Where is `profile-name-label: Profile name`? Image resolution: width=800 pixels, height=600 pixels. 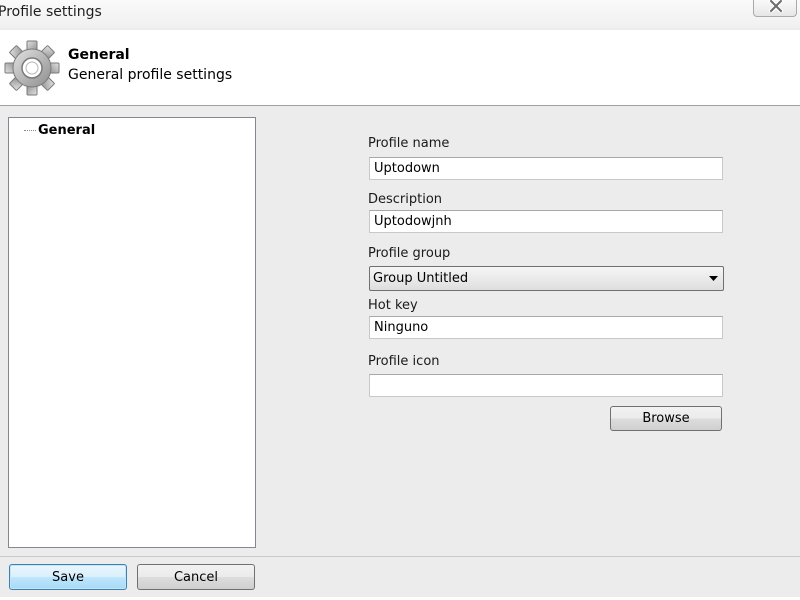
profile-name-label: Profile name is located at coordinates (409, 143).